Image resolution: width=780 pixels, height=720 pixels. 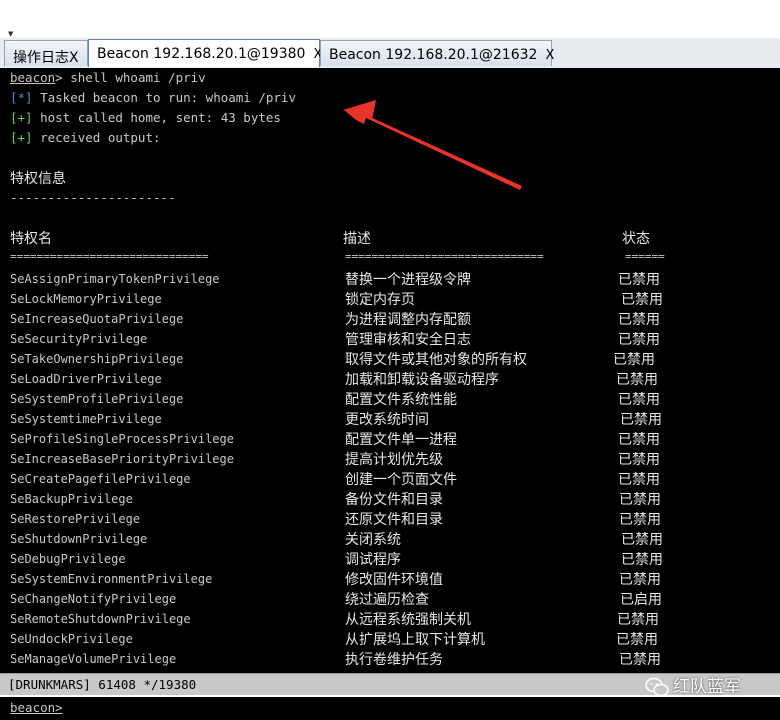 What do you see at coordinates (36, 707) in the screenshot?
I see `input-prompt: beacon>` at bounding box center [36, 707].